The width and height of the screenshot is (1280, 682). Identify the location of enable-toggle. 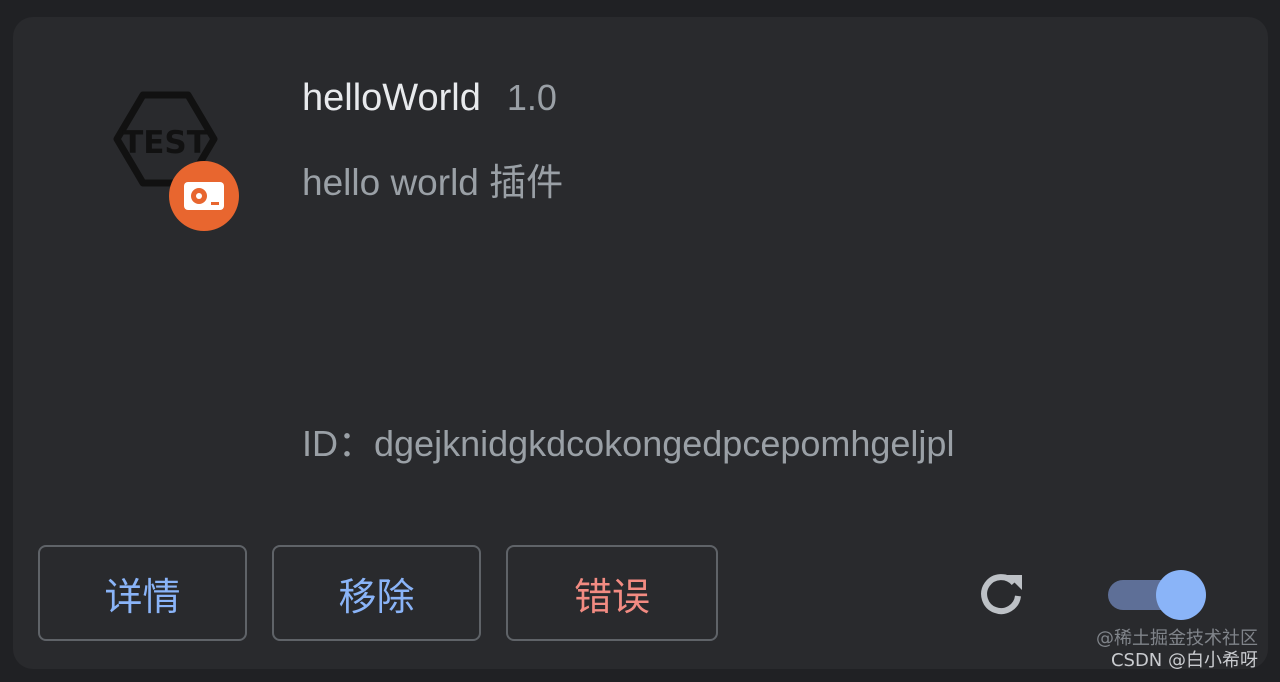
(1157, 595).